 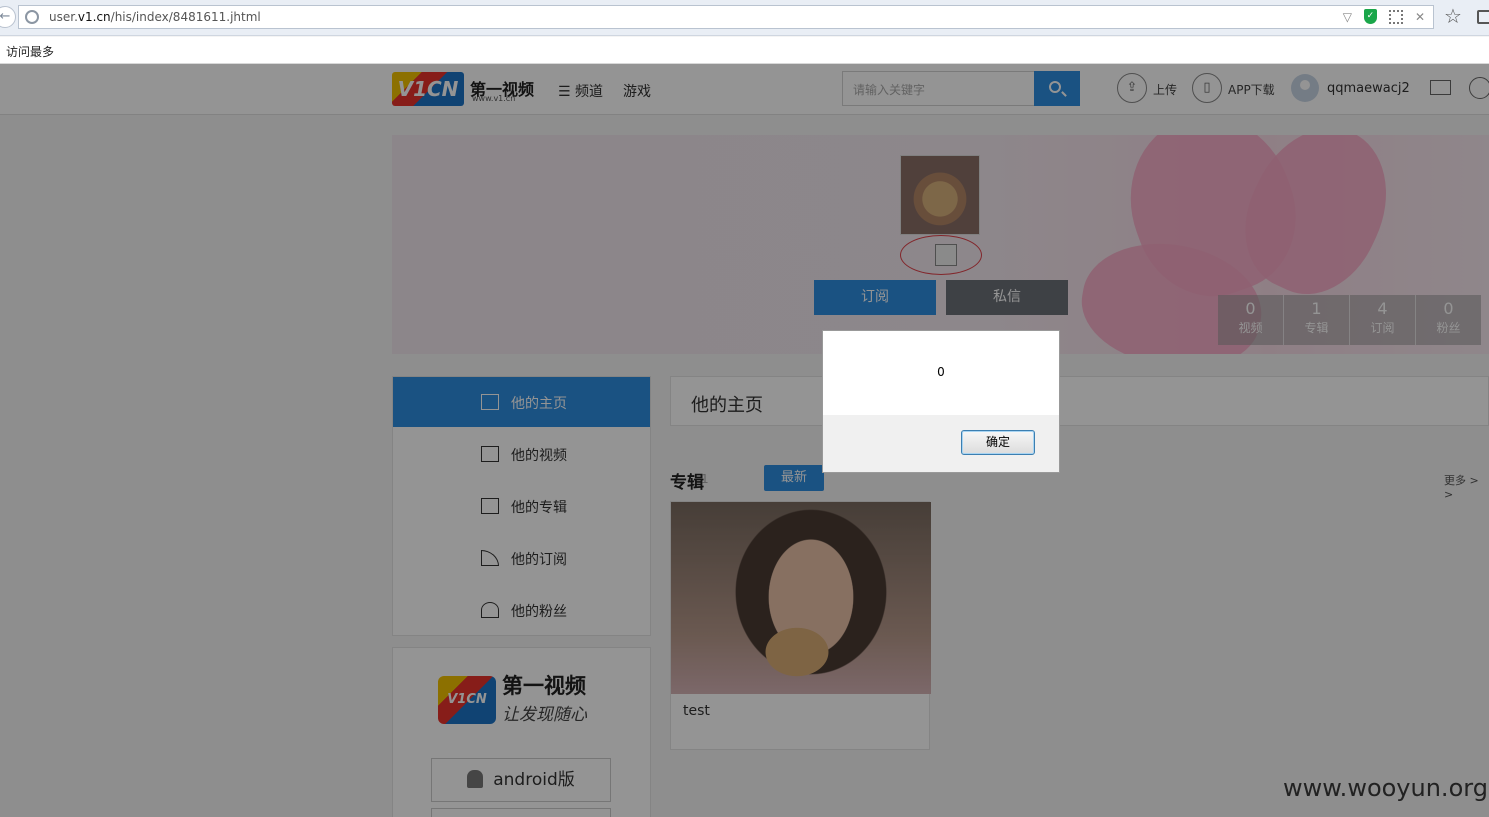 I want to click on close-icon: ✕, so click(x=1420, y=17).